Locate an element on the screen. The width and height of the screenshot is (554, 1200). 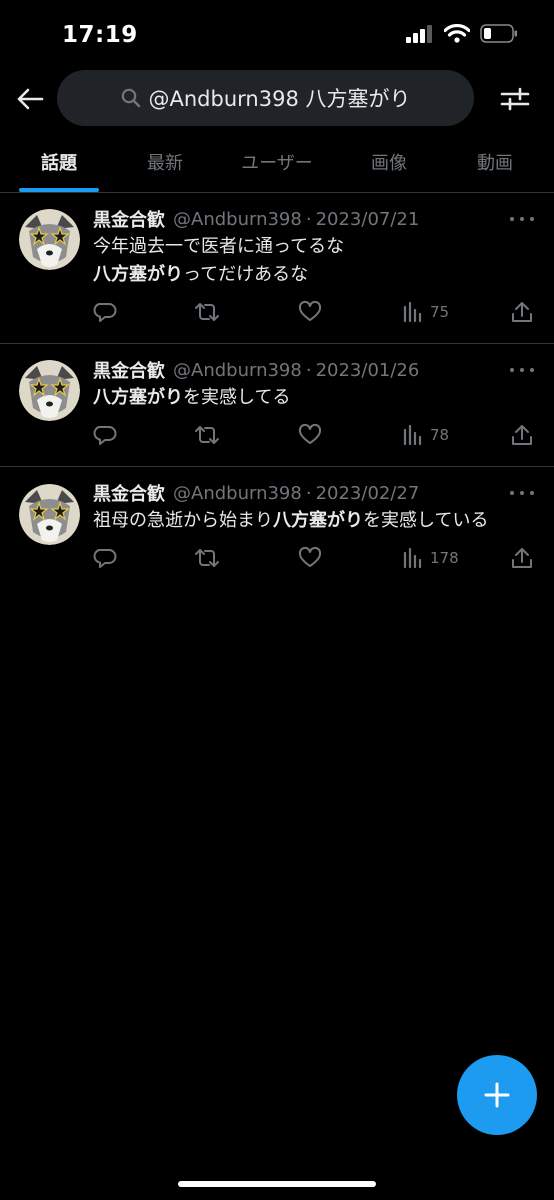
back-button is located at coordinates (30, 99).